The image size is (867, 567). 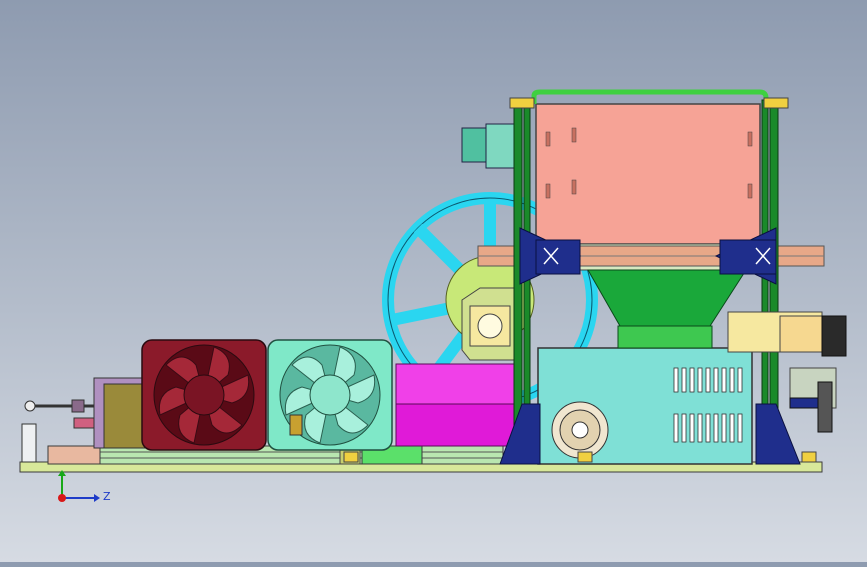 What do you see at coordinates (62, 473) in the screenshot?
I see `y-axis-arrow` at bounding box center [62, 473].